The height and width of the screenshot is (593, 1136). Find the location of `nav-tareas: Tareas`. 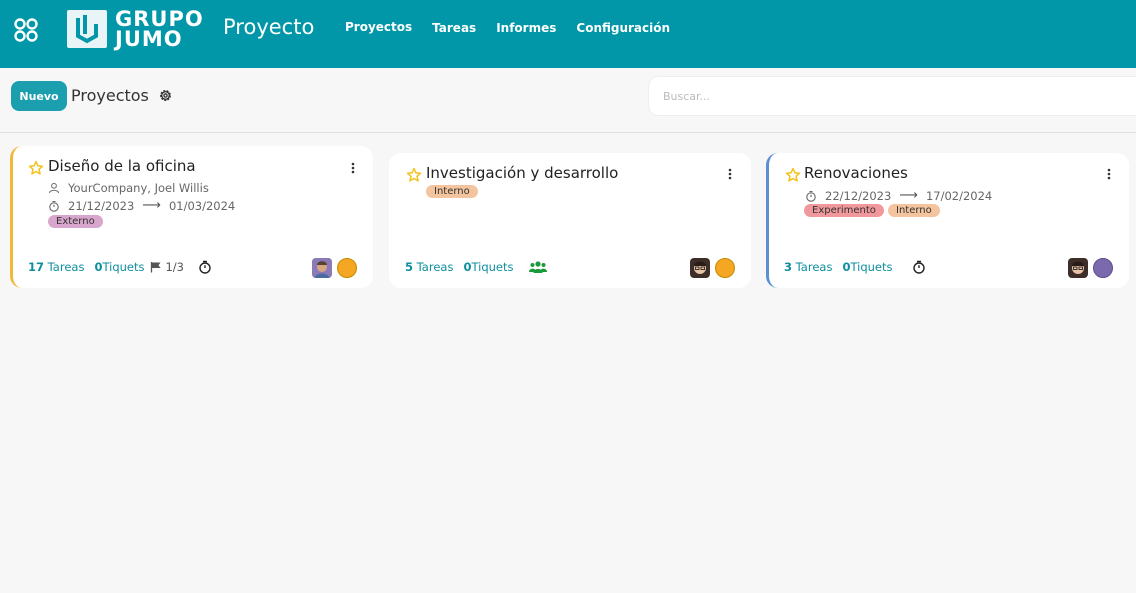

nav-tareas: Tareas is located at coordinates (454, 28).